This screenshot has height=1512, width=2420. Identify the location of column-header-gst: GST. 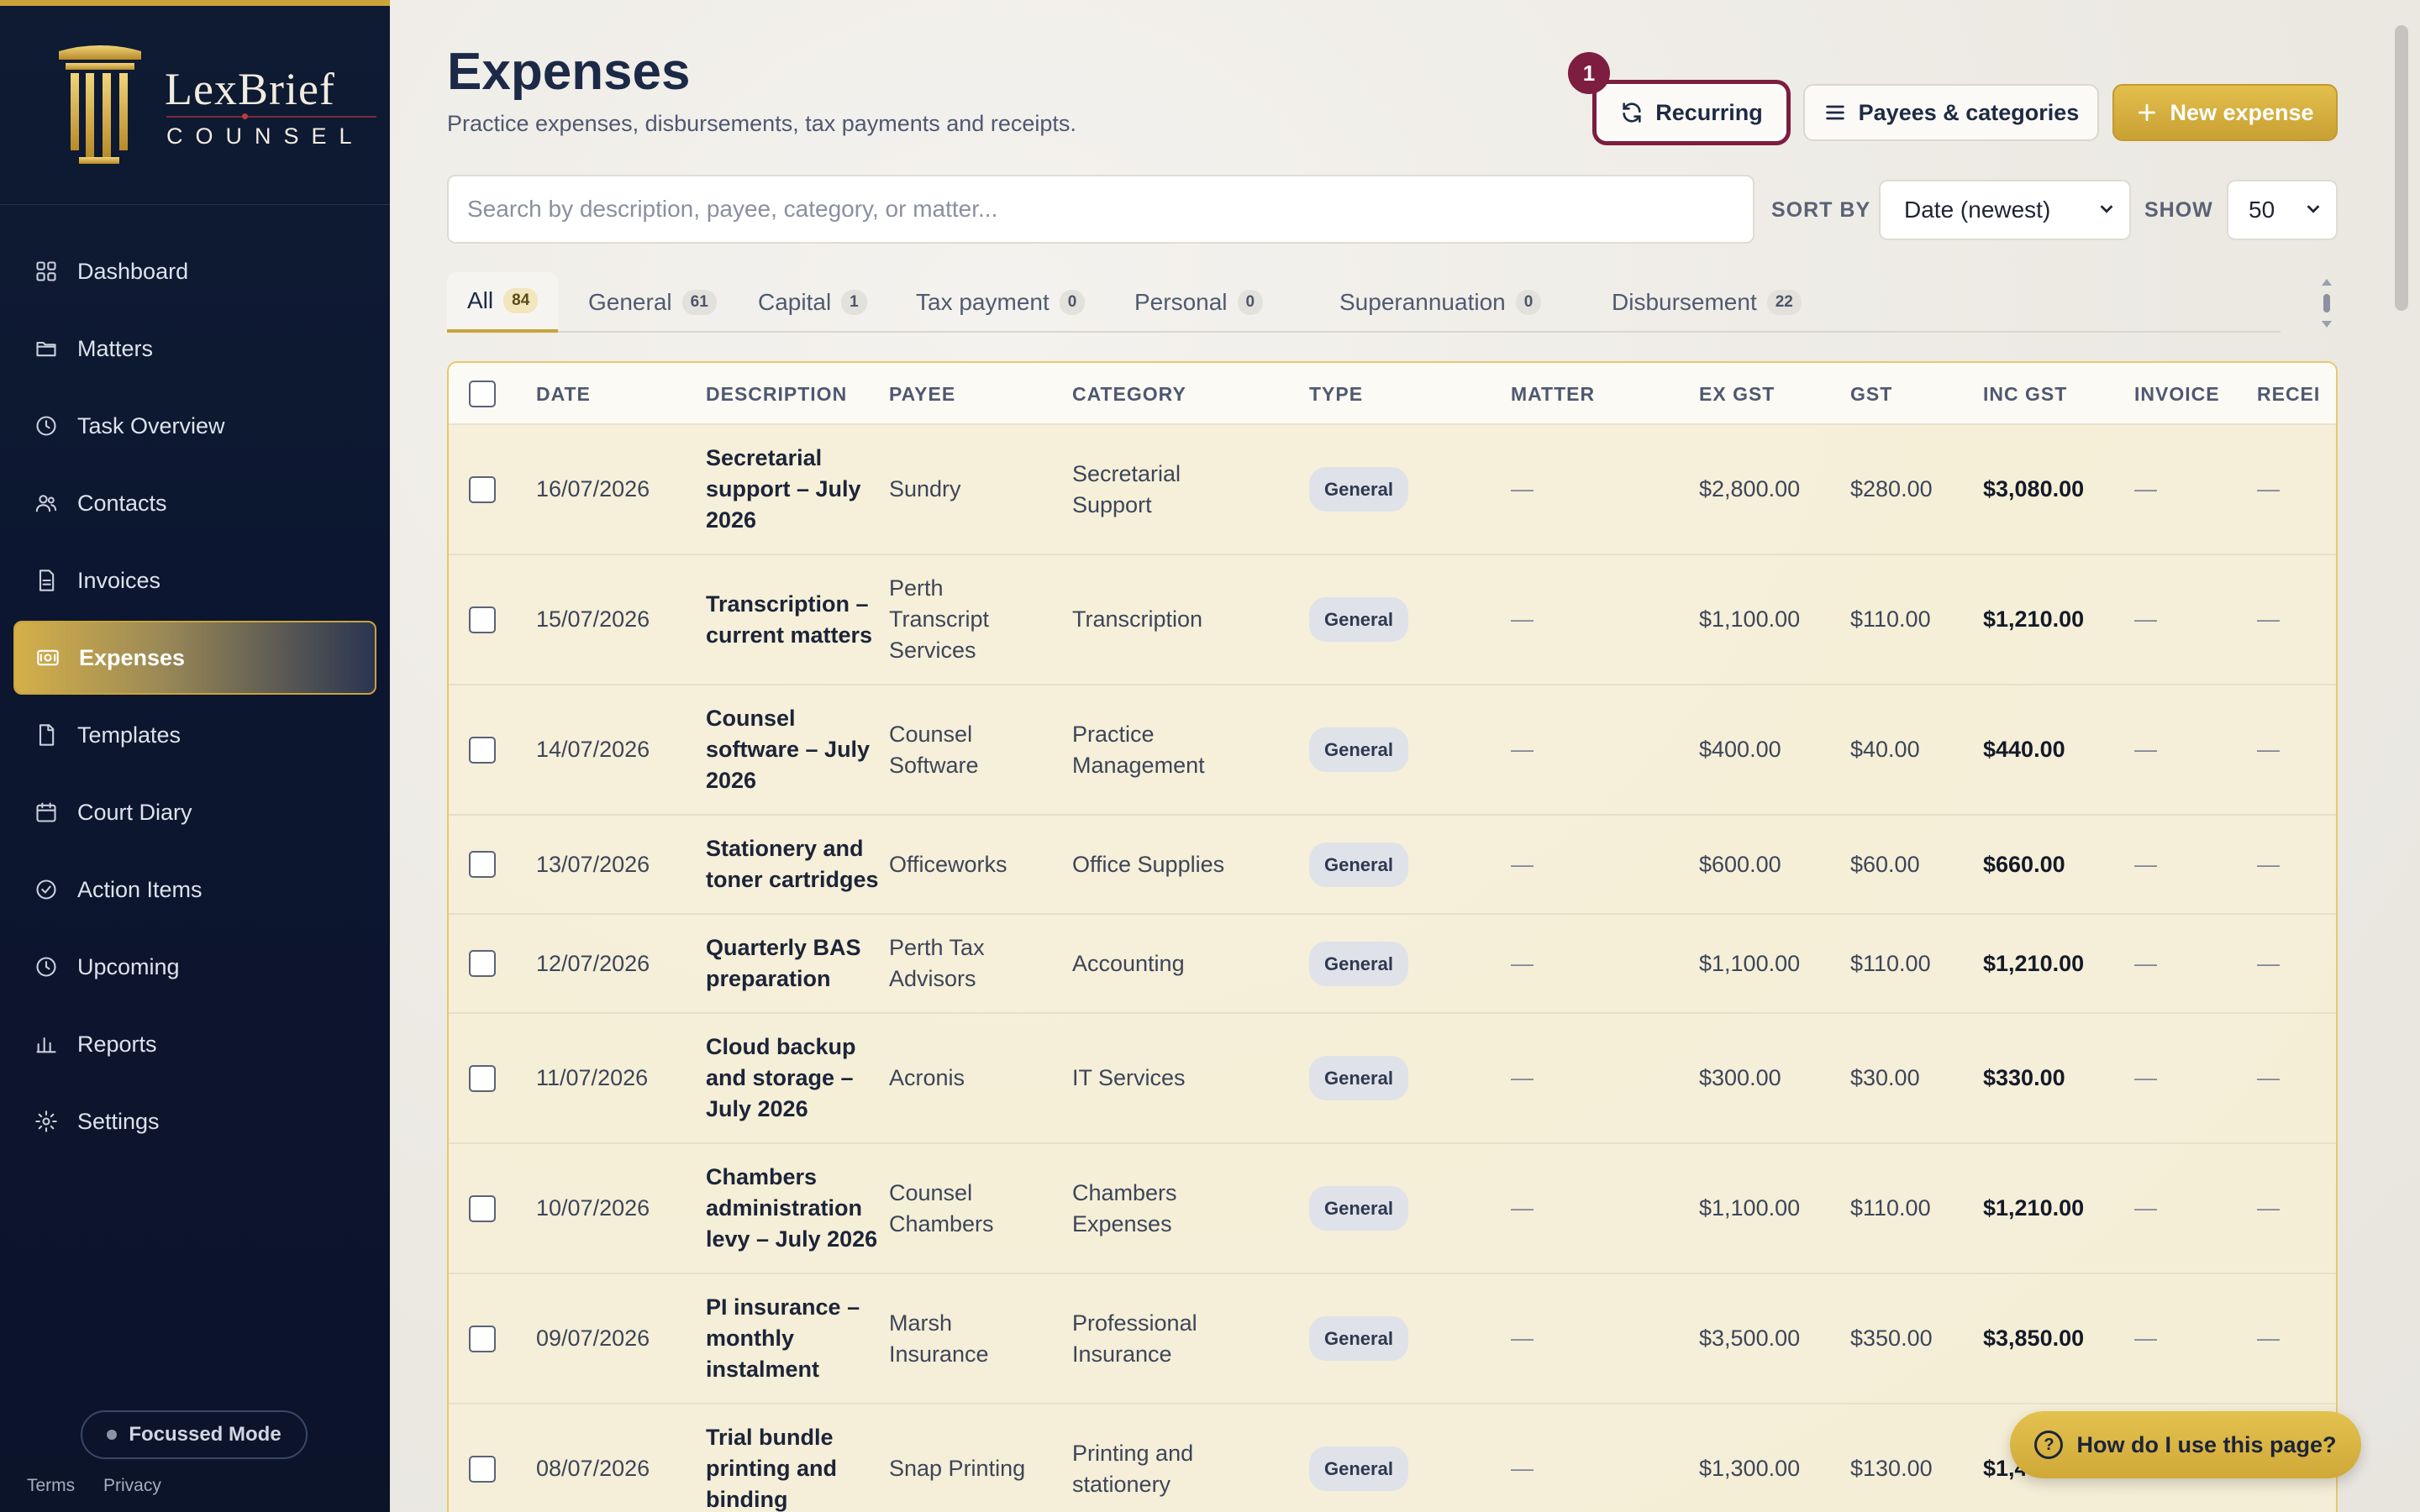
(1871, 394).